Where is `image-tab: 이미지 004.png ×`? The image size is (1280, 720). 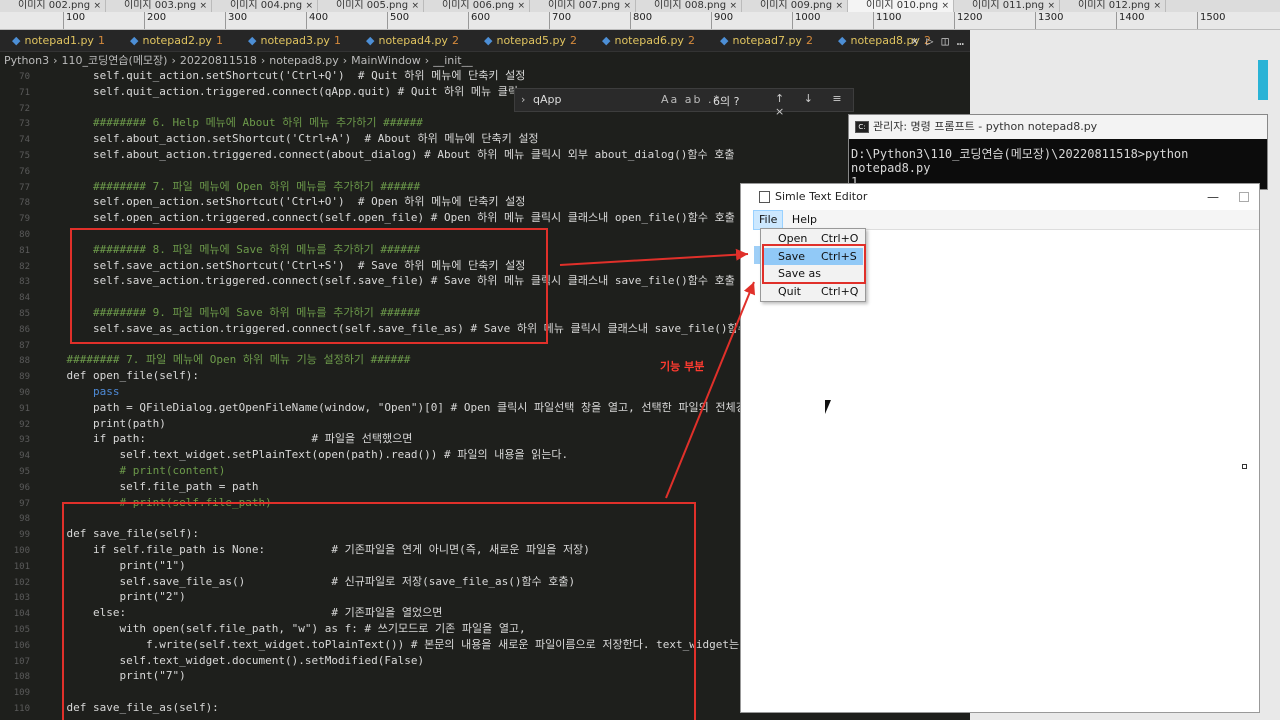 image-tab: 이미지 004.png × is located at coordinates (265, 6).